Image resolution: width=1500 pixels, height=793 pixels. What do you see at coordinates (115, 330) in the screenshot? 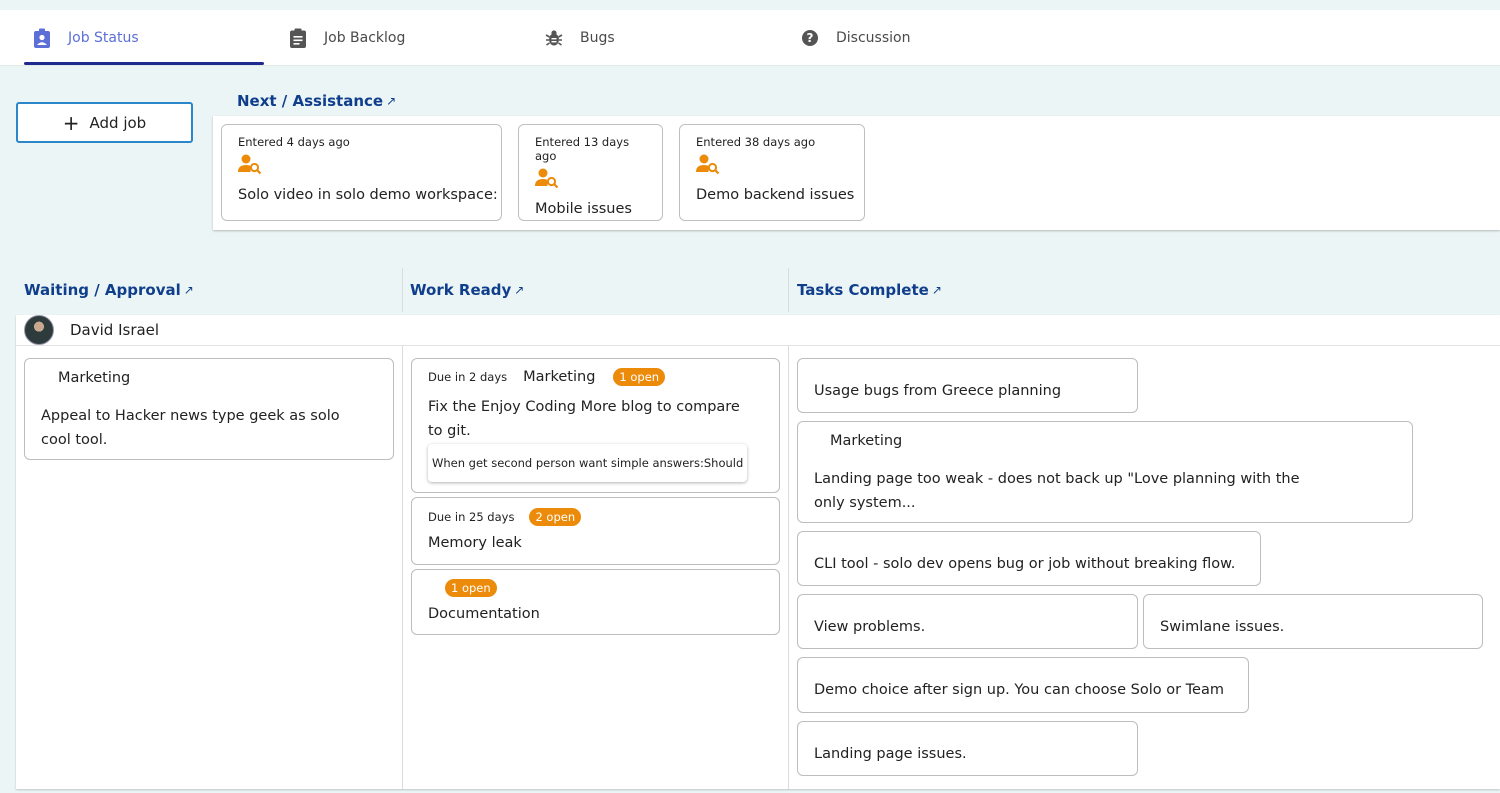
I see `user-name: David Israel` at bounding box center [115, 330].